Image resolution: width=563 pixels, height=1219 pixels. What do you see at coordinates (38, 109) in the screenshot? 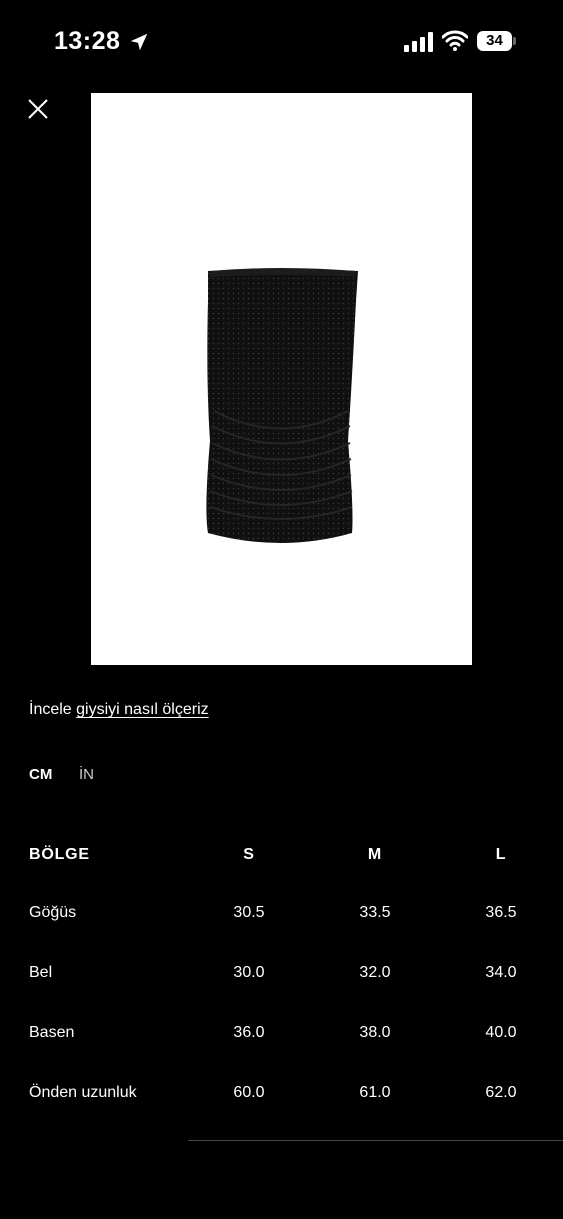
I see `close-icon` at bounding box center [38, 109].